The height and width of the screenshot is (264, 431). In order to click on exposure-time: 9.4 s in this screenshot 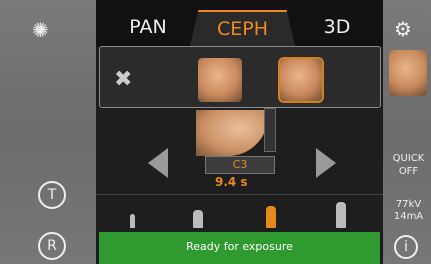, I will do `click(231, 182)`.